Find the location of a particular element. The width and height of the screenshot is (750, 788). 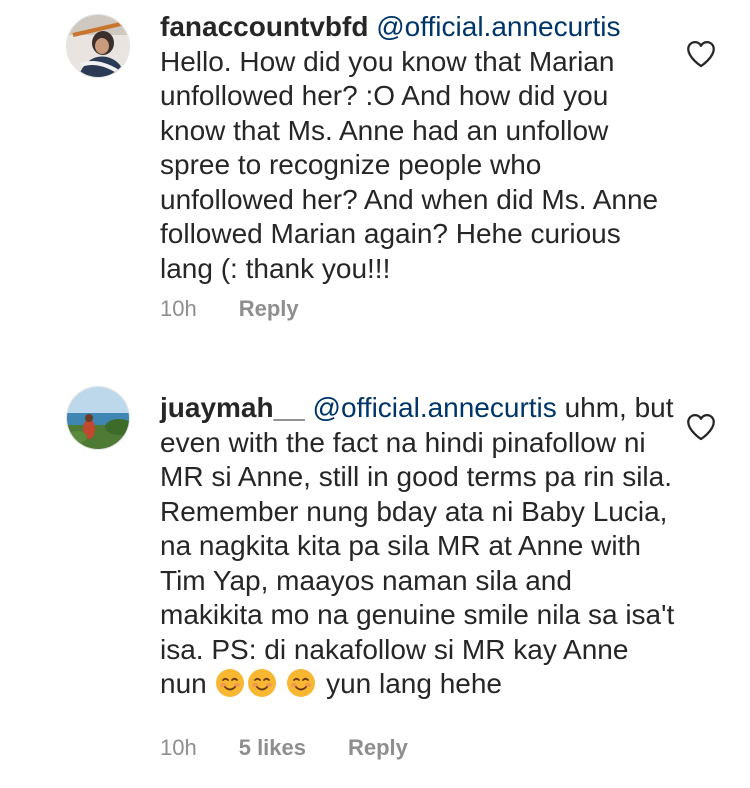

comment-body-tail: yun lang hehe is located at coordinates (414, 683).